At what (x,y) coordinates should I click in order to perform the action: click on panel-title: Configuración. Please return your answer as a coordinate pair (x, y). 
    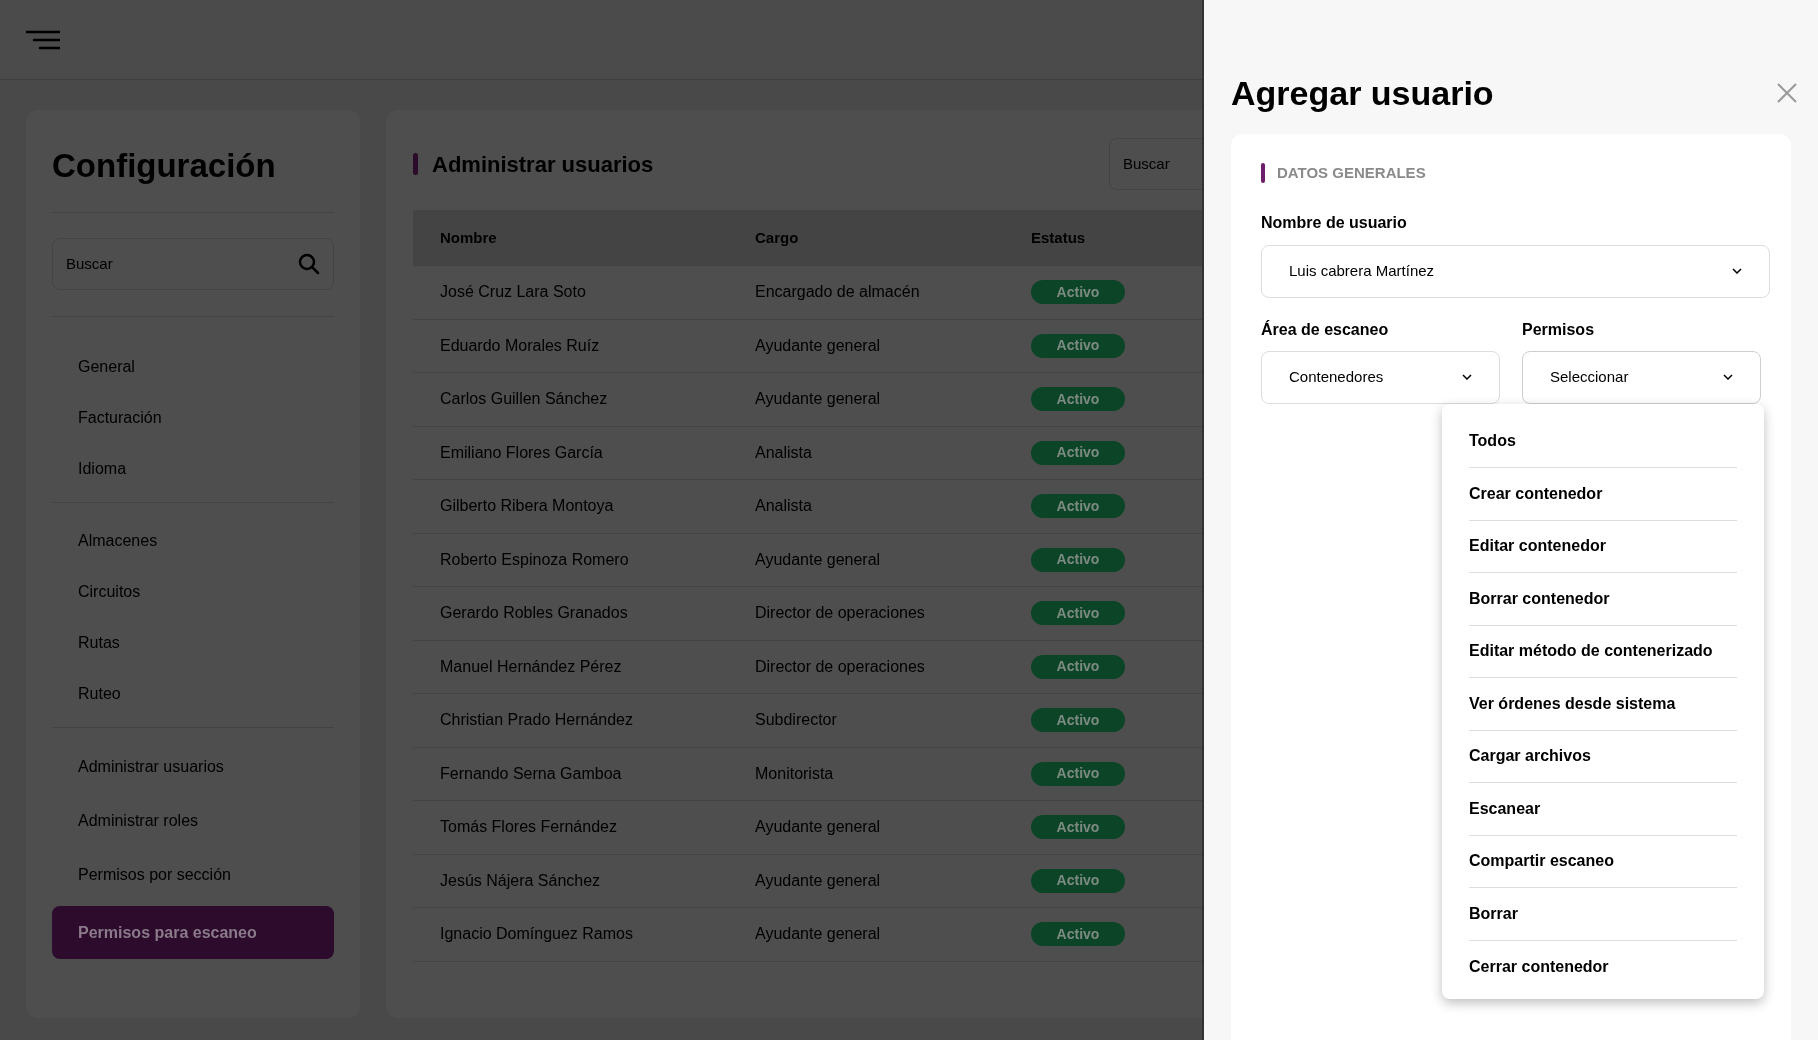
    Looking at the image, I should click on (164, 166).